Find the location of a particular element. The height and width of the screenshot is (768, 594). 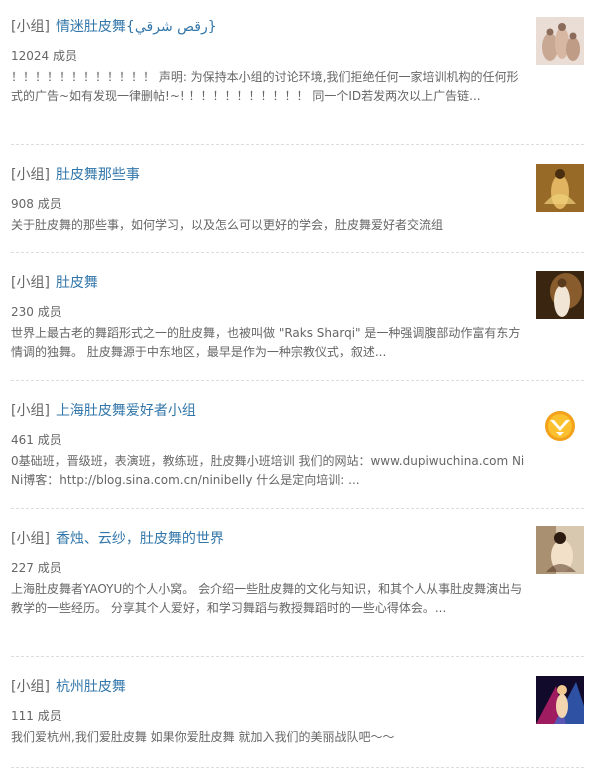

group-title-link: 情迷肚皮舞{رقص شرقي} is located at coordinates (136, 27).